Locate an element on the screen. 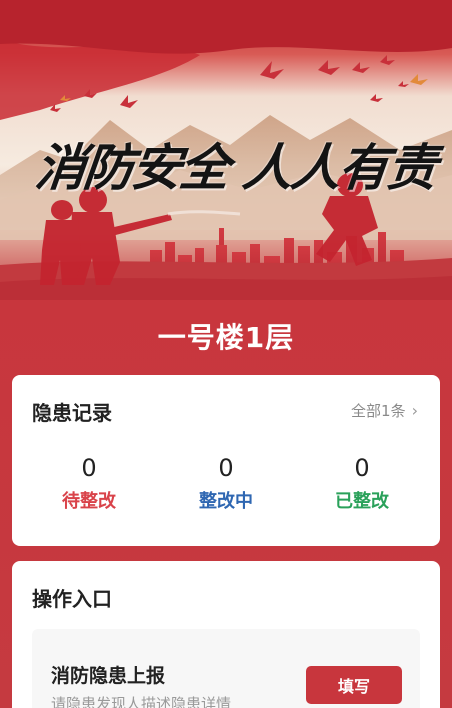 The height and width of the screenshot is (708, 452). location-title: 一号楼1层 is located at coordinates (226, 337).